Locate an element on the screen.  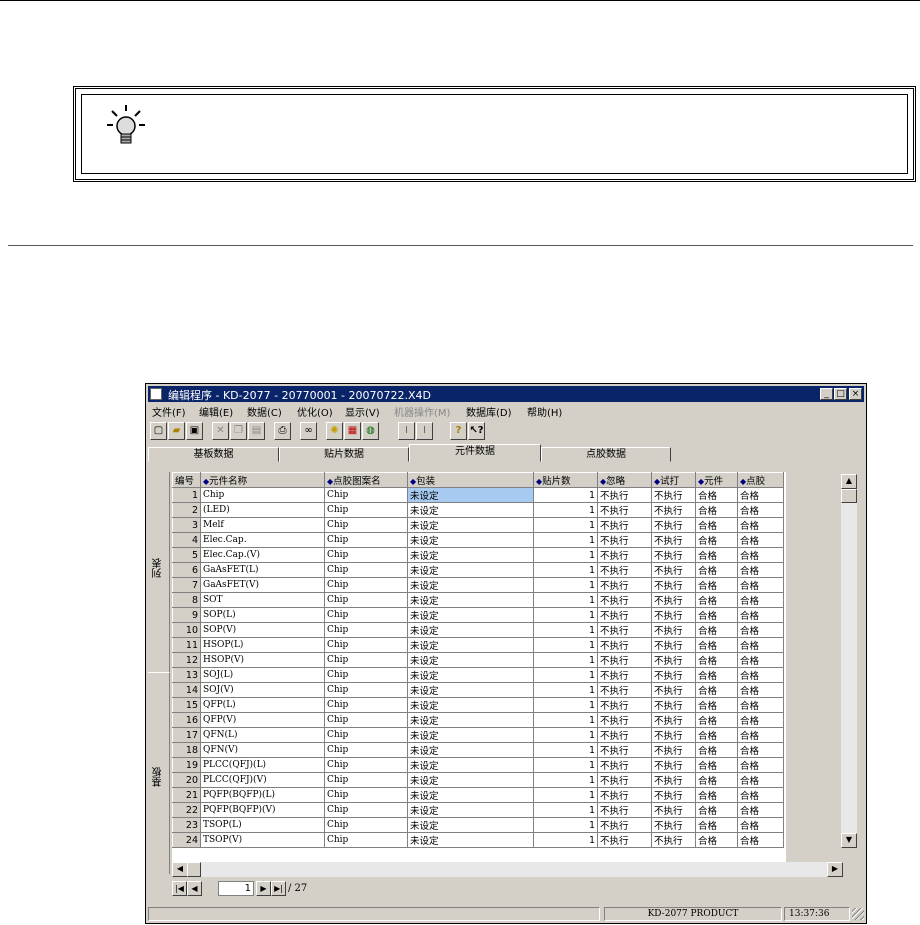
first-page-icon: |◀ is located at coordinates (179, 888).